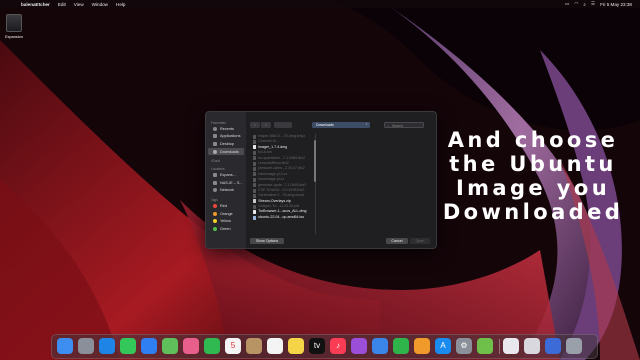  What do you see at coordinates (215, 175) in the screenshot?
I see `drive-icon` at bounding box center [215, 175].